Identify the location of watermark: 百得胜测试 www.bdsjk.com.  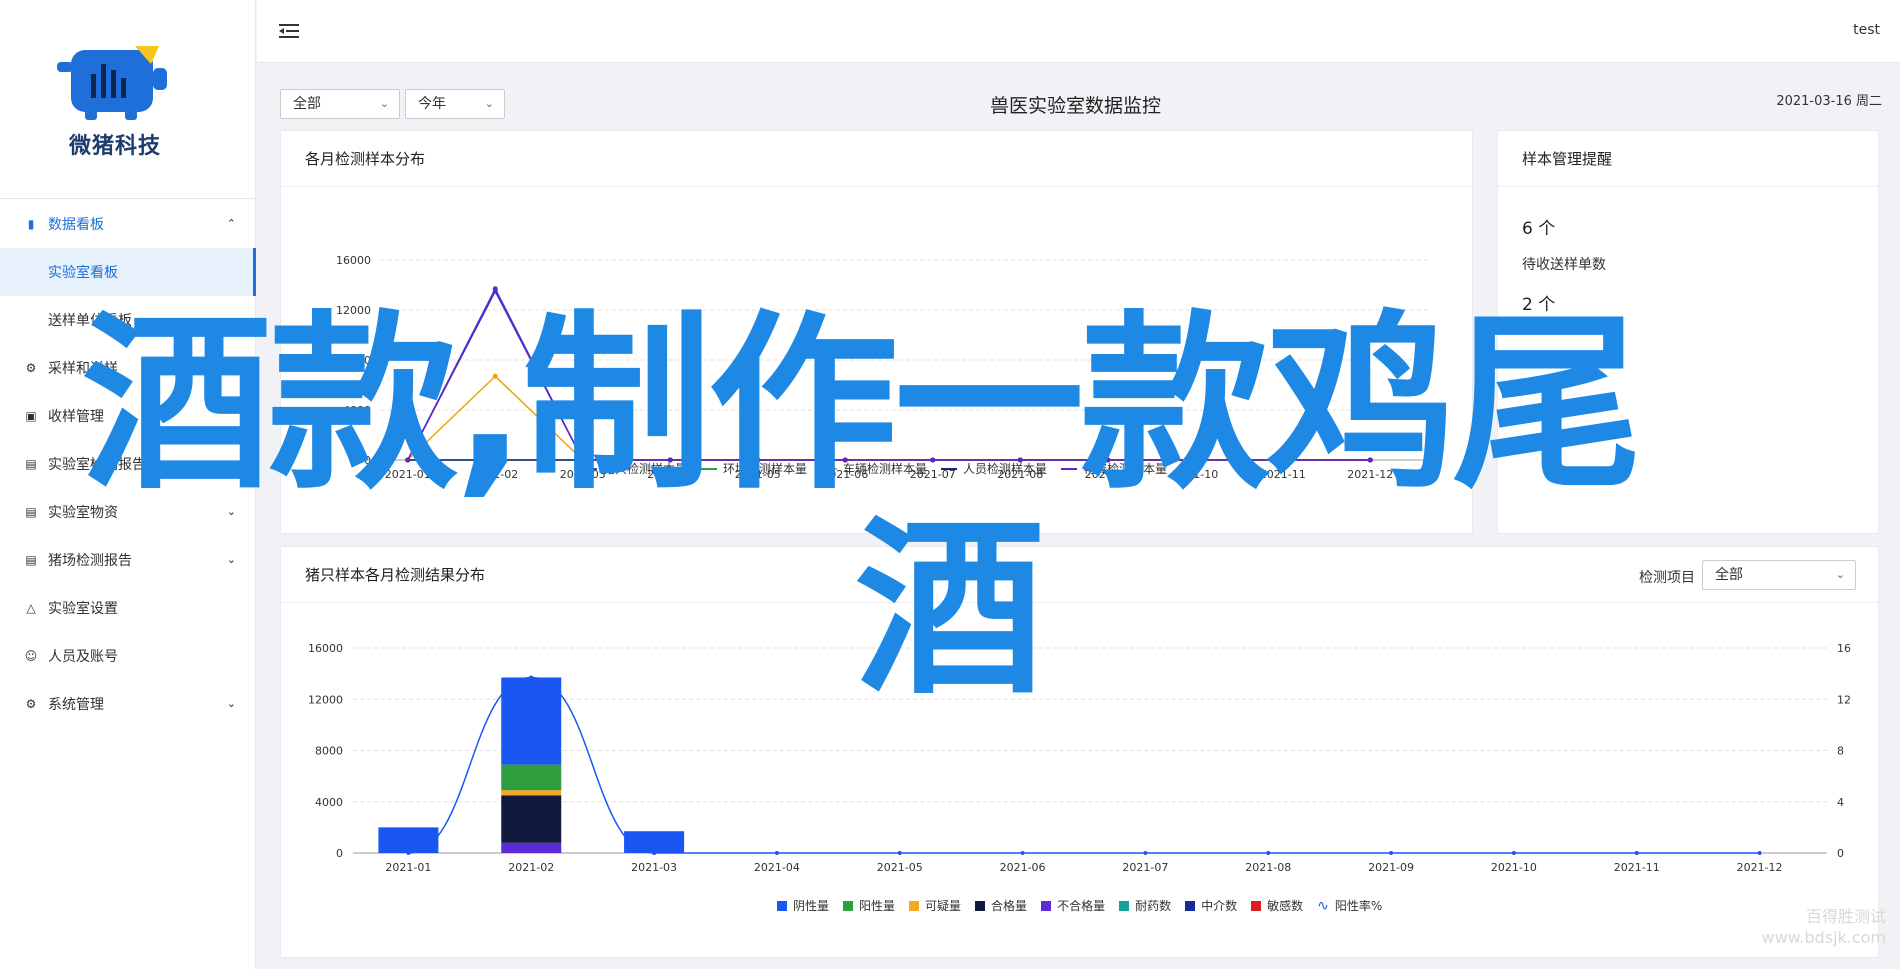
(1824, 928).